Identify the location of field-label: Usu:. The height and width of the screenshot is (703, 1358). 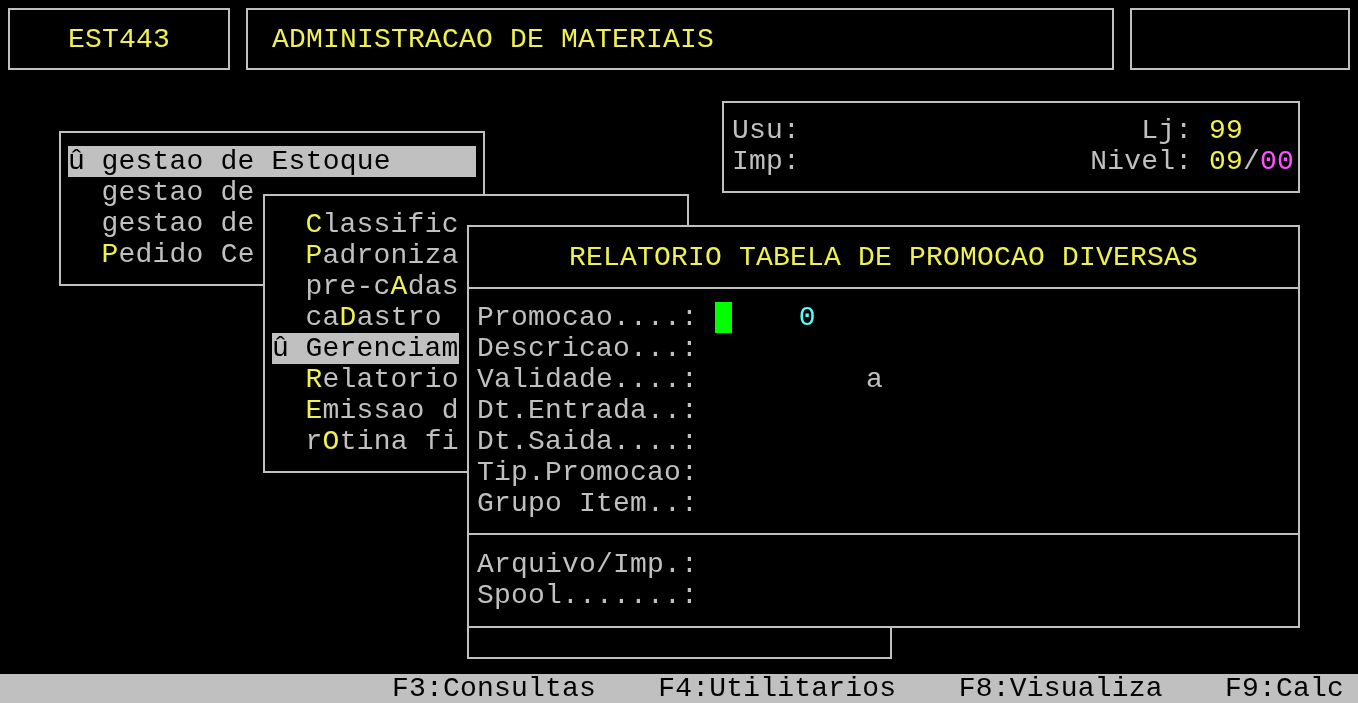
(766, 130).